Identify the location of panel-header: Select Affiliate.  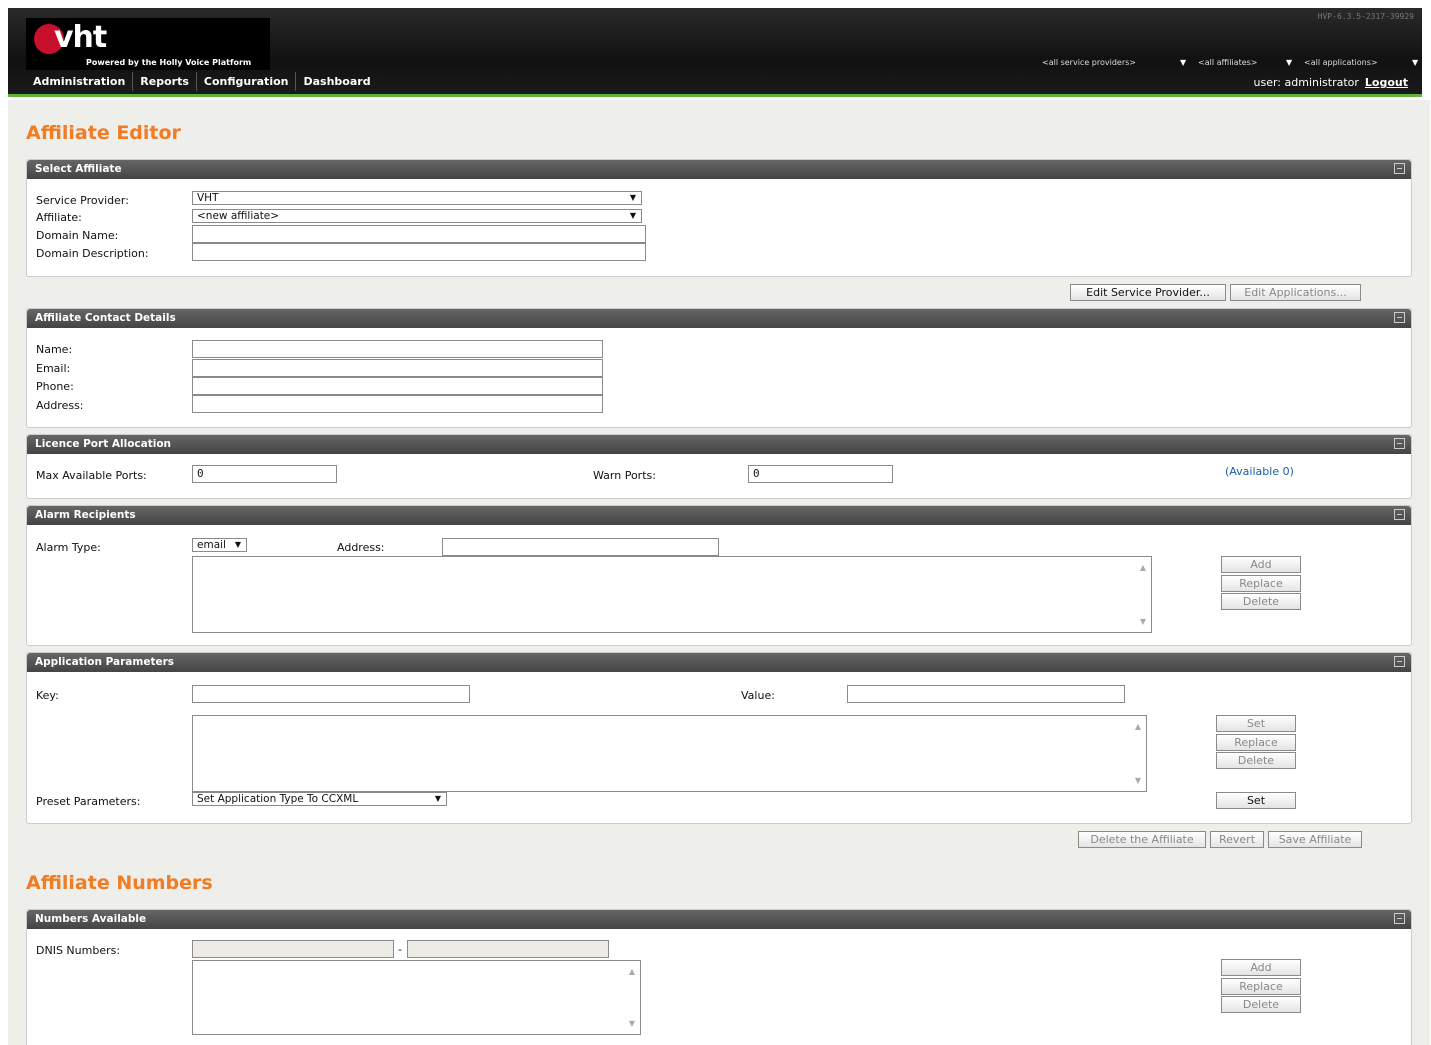
(719, 169).